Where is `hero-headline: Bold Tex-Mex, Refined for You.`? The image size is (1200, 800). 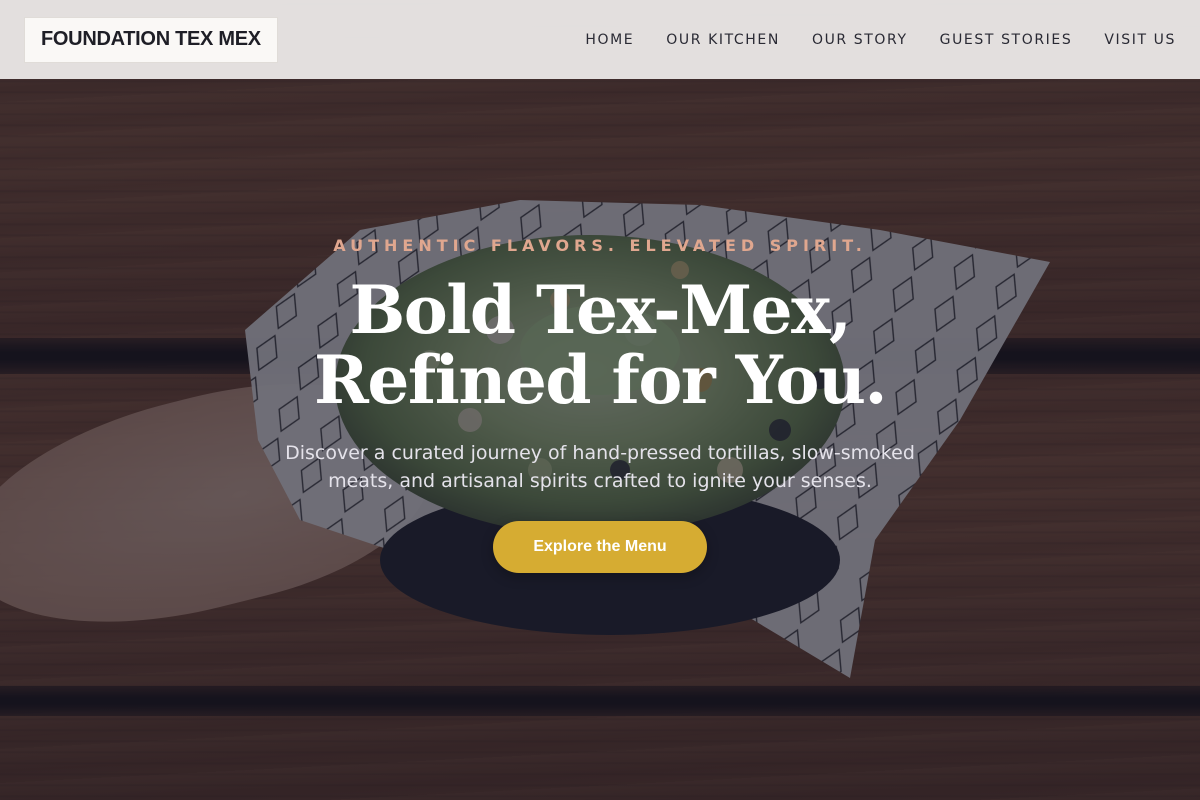
hero-headline: Bold Tex-Mex, Refined for You. is located at coordinates (600, 345).